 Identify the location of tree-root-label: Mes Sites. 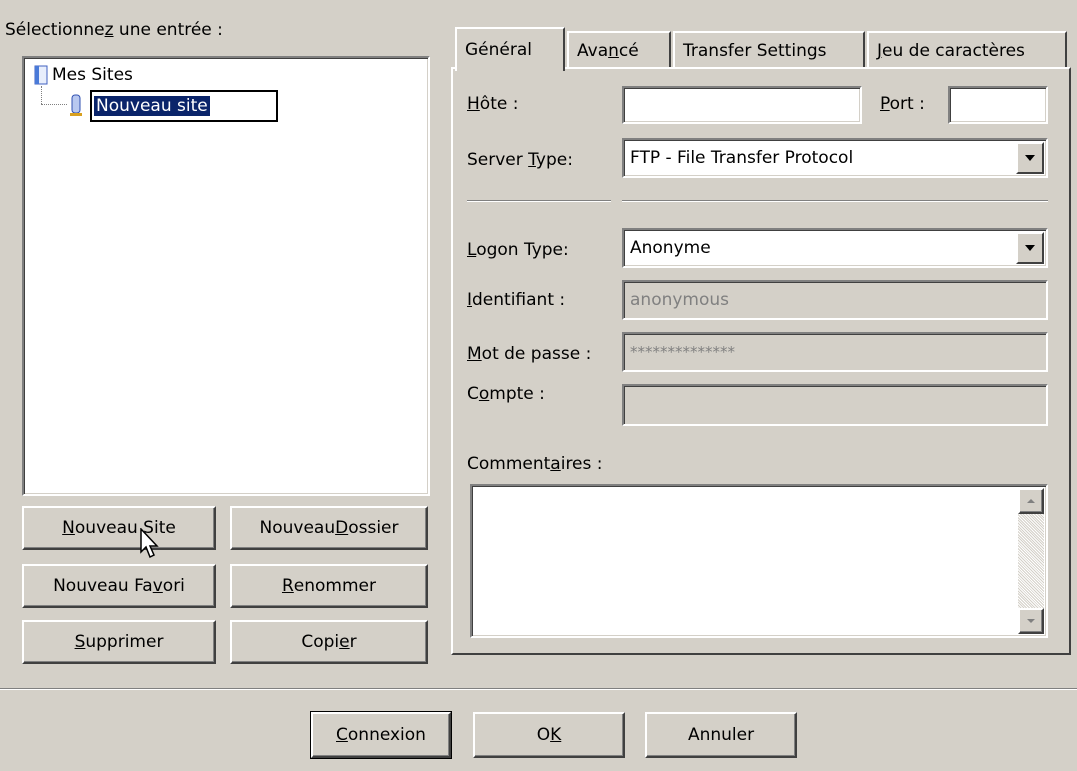
(92, 75).